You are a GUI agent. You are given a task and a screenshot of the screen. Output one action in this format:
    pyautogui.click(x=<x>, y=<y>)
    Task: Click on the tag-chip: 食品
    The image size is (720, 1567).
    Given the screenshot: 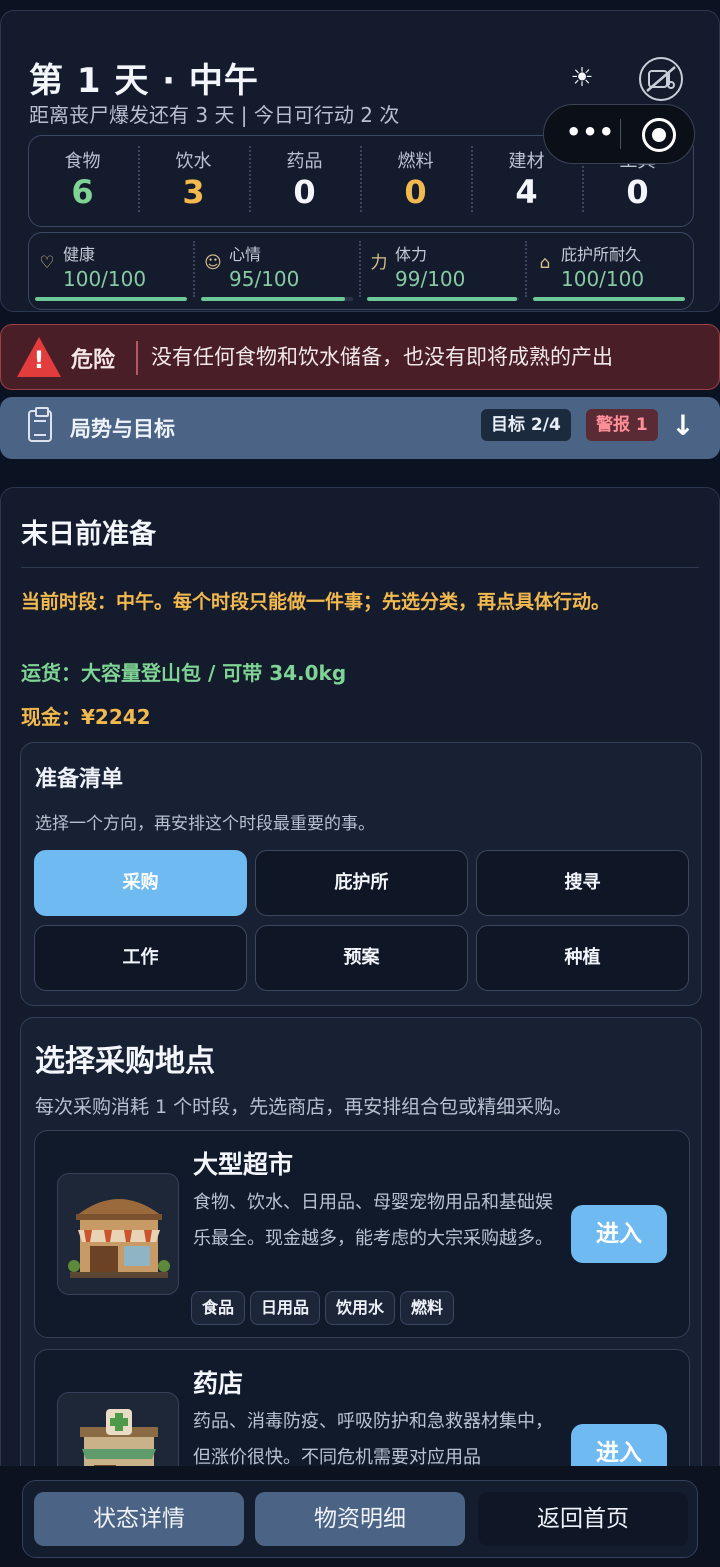 What is the action you would take?
    pyautogui.click(x=218, y=1308)
    